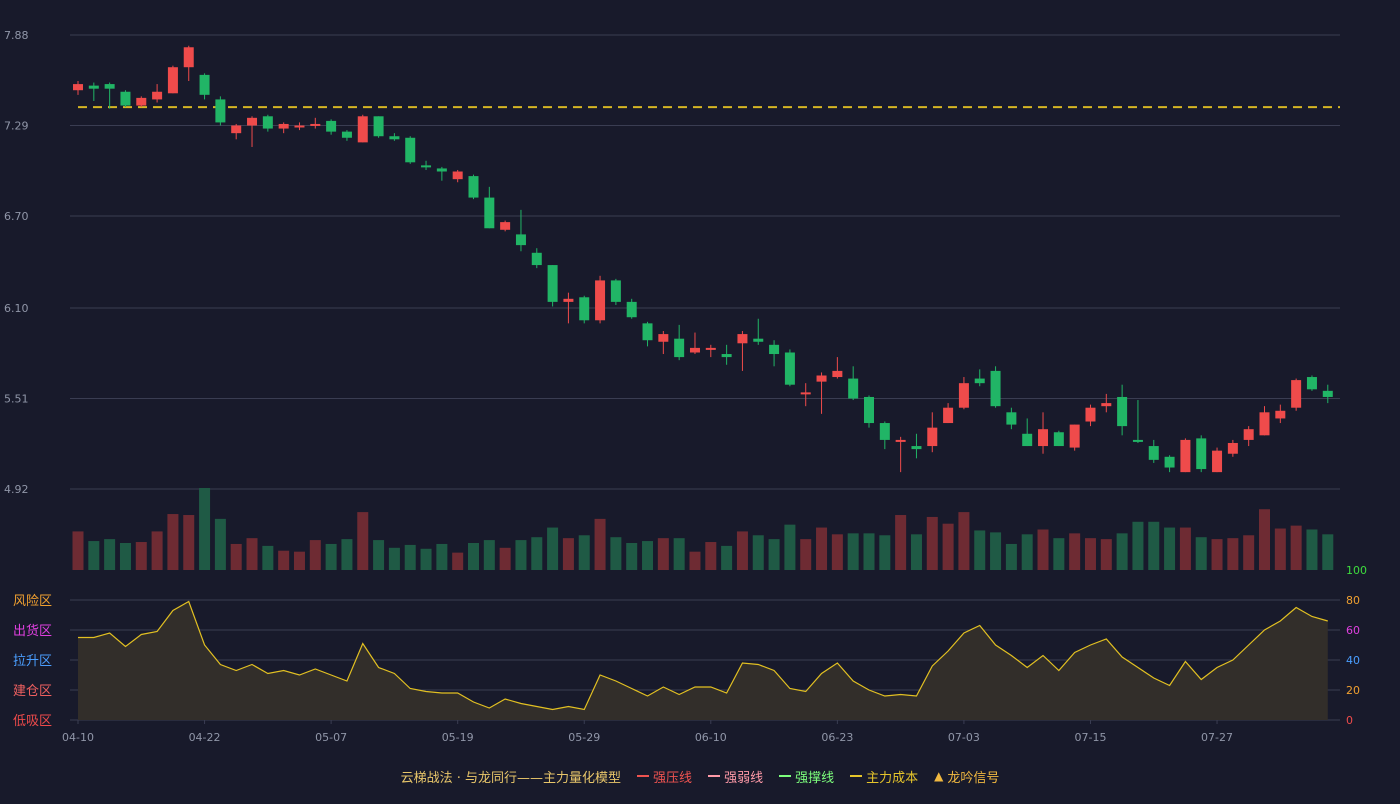 This screenshot has height=804, width=1400. I want to click on legend-item: 强撑线, so click(806, 776).